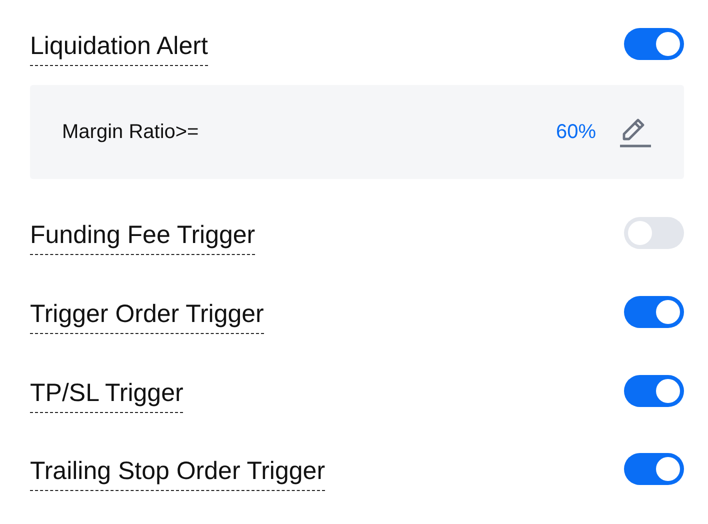 The height and width of the screenshot is (524, 708). I want to click on setting-label: Margin Ratio>=, so click(131, 132).